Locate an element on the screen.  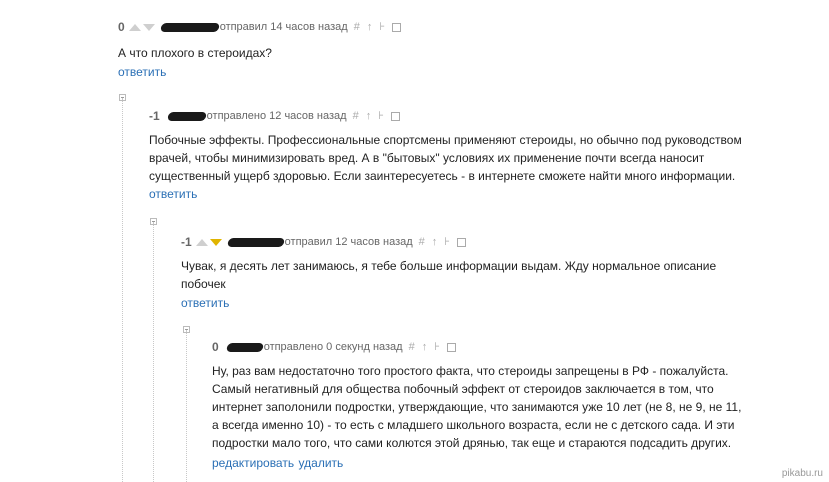
comment-text: А что плохого в стероидах? is located at coordinates (195, 53).